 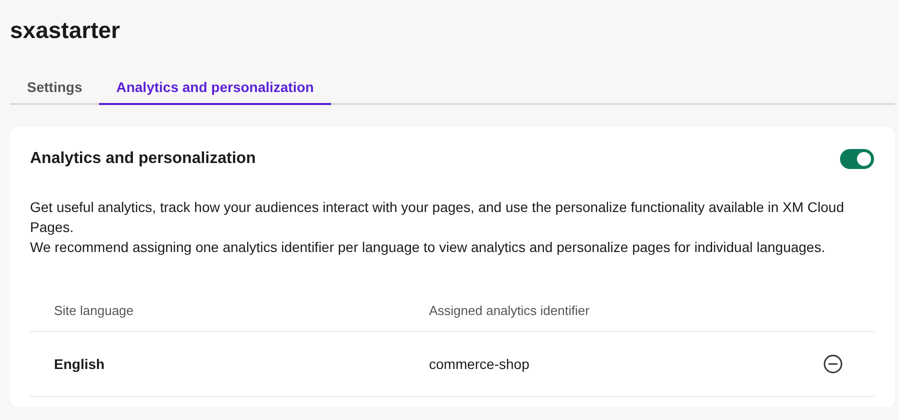 What do you see at coordinates (833, 364) in the screenshot?
I see `remove-icon` at bounding box center [833, 364].